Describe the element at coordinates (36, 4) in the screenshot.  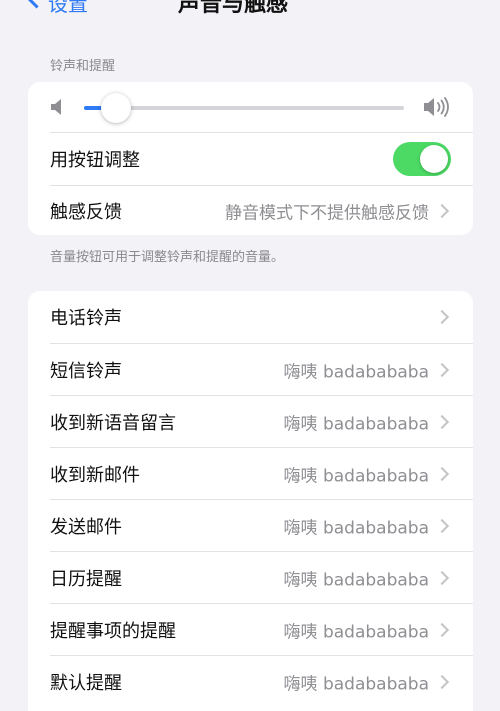
I see `chevron-left-icon` at that location.